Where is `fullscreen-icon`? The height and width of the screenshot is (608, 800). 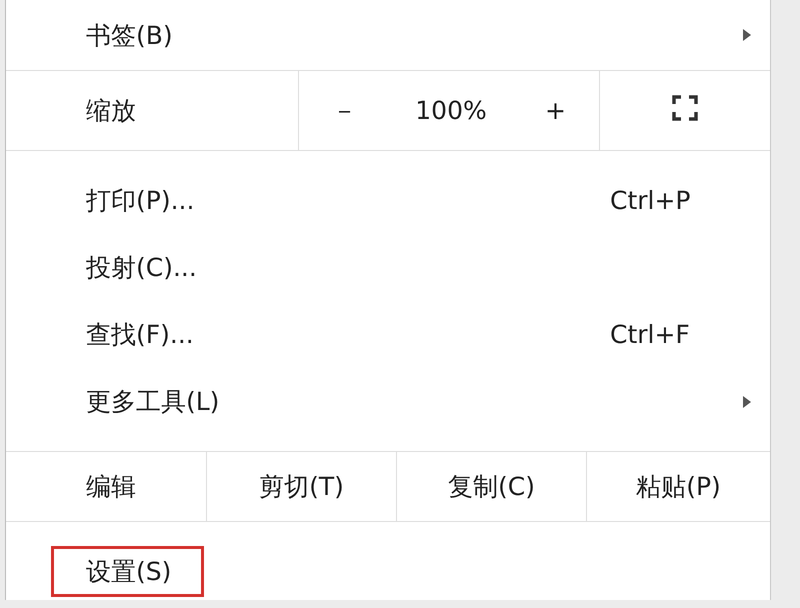
fullscreen-icon is located at coordinates (685, 107).